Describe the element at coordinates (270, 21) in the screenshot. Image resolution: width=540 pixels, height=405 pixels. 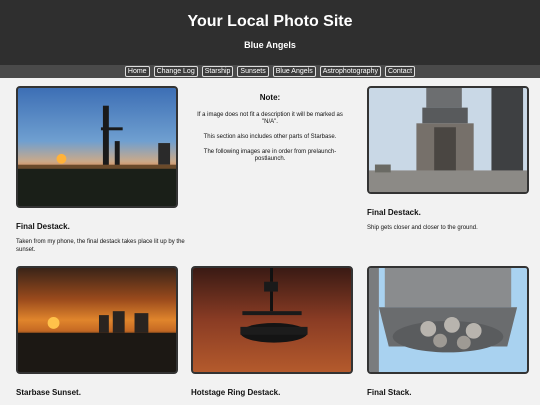
I see `site-title: Your Local Photo Site` at that location.